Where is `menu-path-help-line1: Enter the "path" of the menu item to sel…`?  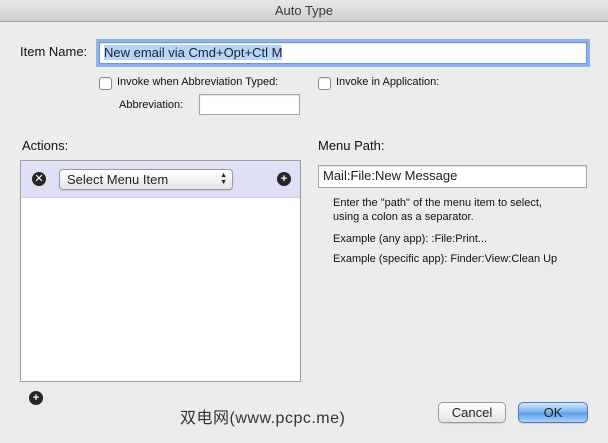 menu-path-help-line1: Enter the "path" of the menu item to sel… is located at coordinates (437, 203).